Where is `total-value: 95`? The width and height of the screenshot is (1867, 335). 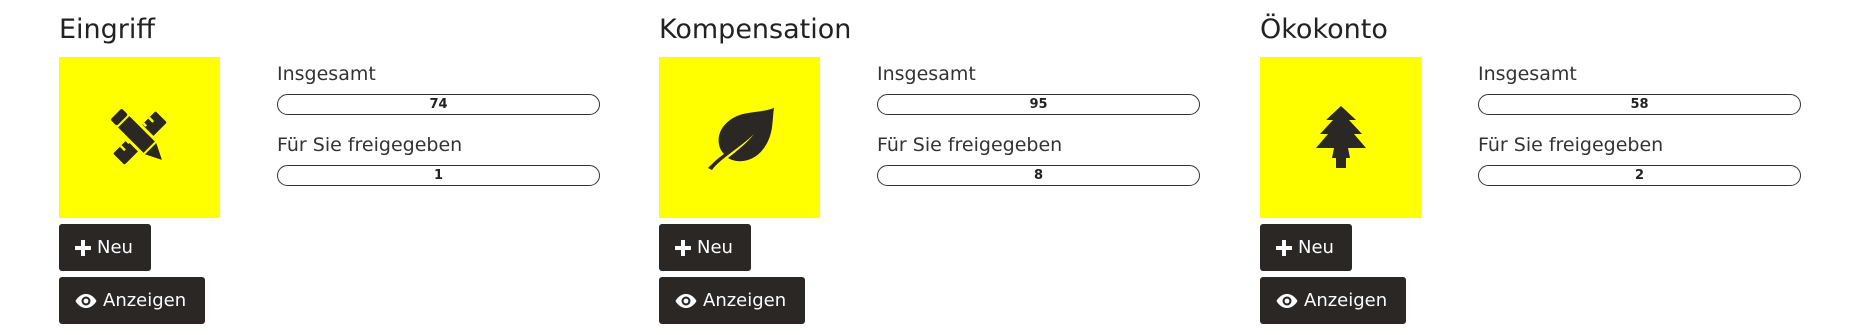 total-value: 95 is located at coordinates (1038, 104).